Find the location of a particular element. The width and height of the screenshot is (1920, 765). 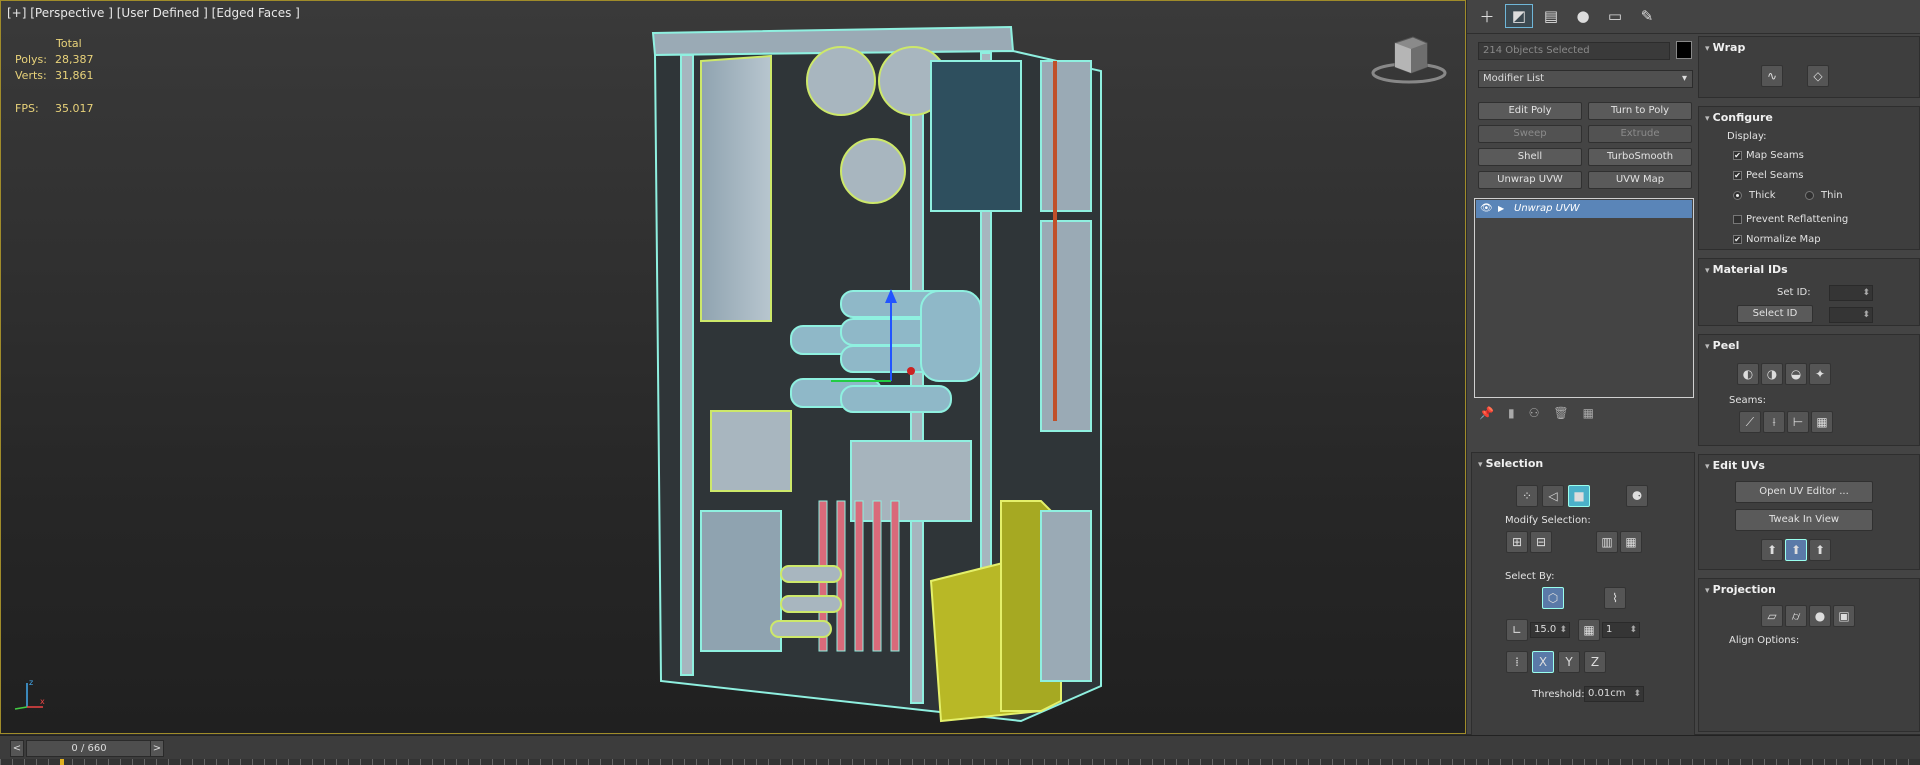

planar-angle-icon: ∟ is located at coordinates (1517, 630).